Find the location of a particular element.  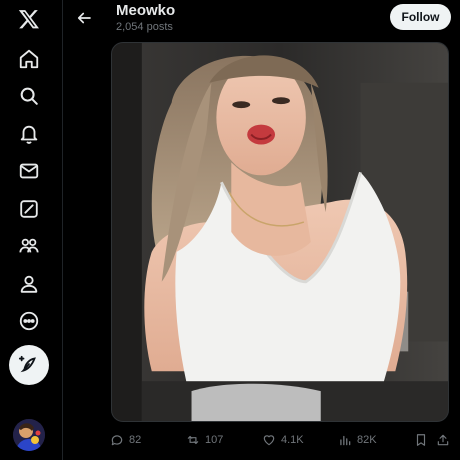

home-icon is located at coordinates (29, 59).